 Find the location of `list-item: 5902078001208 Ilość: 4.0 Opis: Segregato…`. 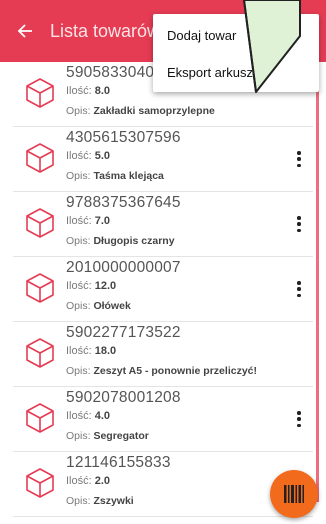

list-item: 5902078001208 Ilość: 4.0 Opis: Segregato… is located at coordinates (163, 419).